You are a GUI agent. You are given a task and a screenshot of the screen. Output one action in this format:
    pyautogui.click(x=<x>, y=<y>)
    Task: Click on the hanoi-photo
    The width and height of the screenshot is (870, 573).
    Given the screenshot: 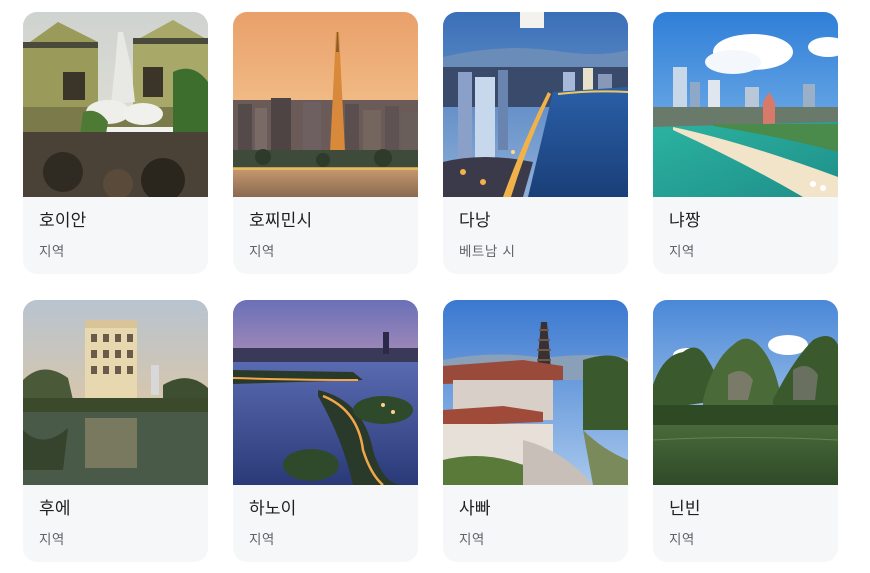 What is the action you would take?
    pyautogui.click(x=325, y=392)
    